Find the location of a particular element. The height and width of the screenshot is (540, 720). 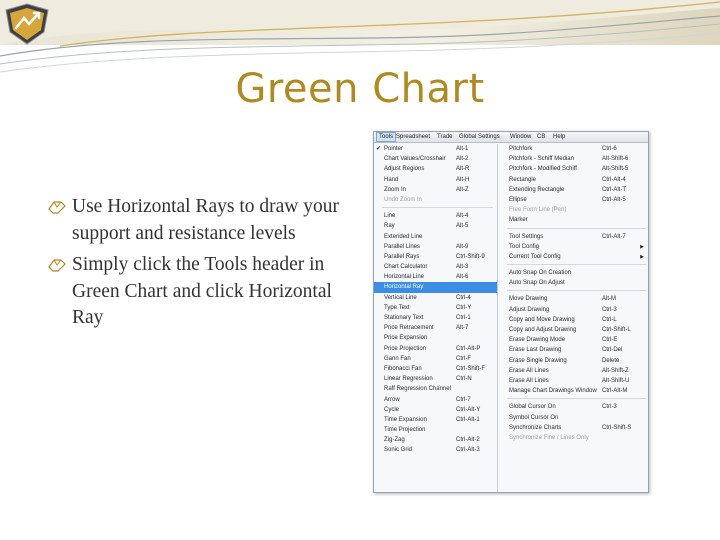

menu-item-copy-and-move-drawing: Copy and Move Drawing Ctrl-L is located at coordinates (573, 320).